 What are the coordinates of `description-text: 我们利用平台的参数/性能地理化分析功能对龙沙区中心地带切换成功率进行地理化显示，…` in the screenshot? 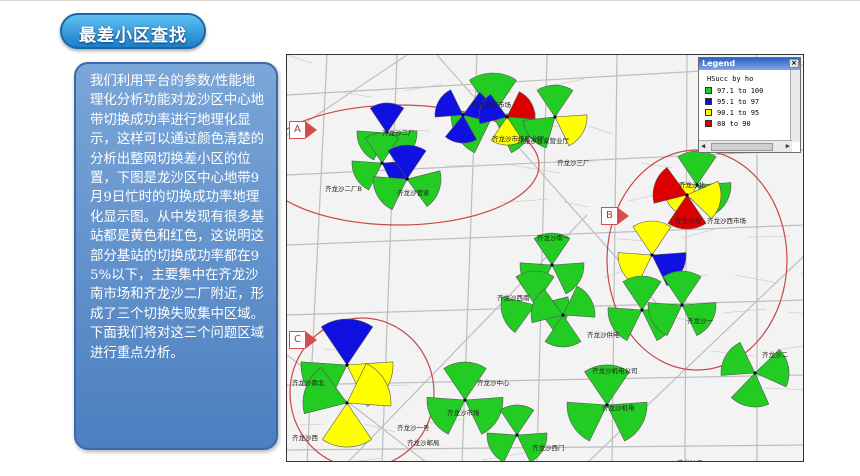 It's located at (177, 217).